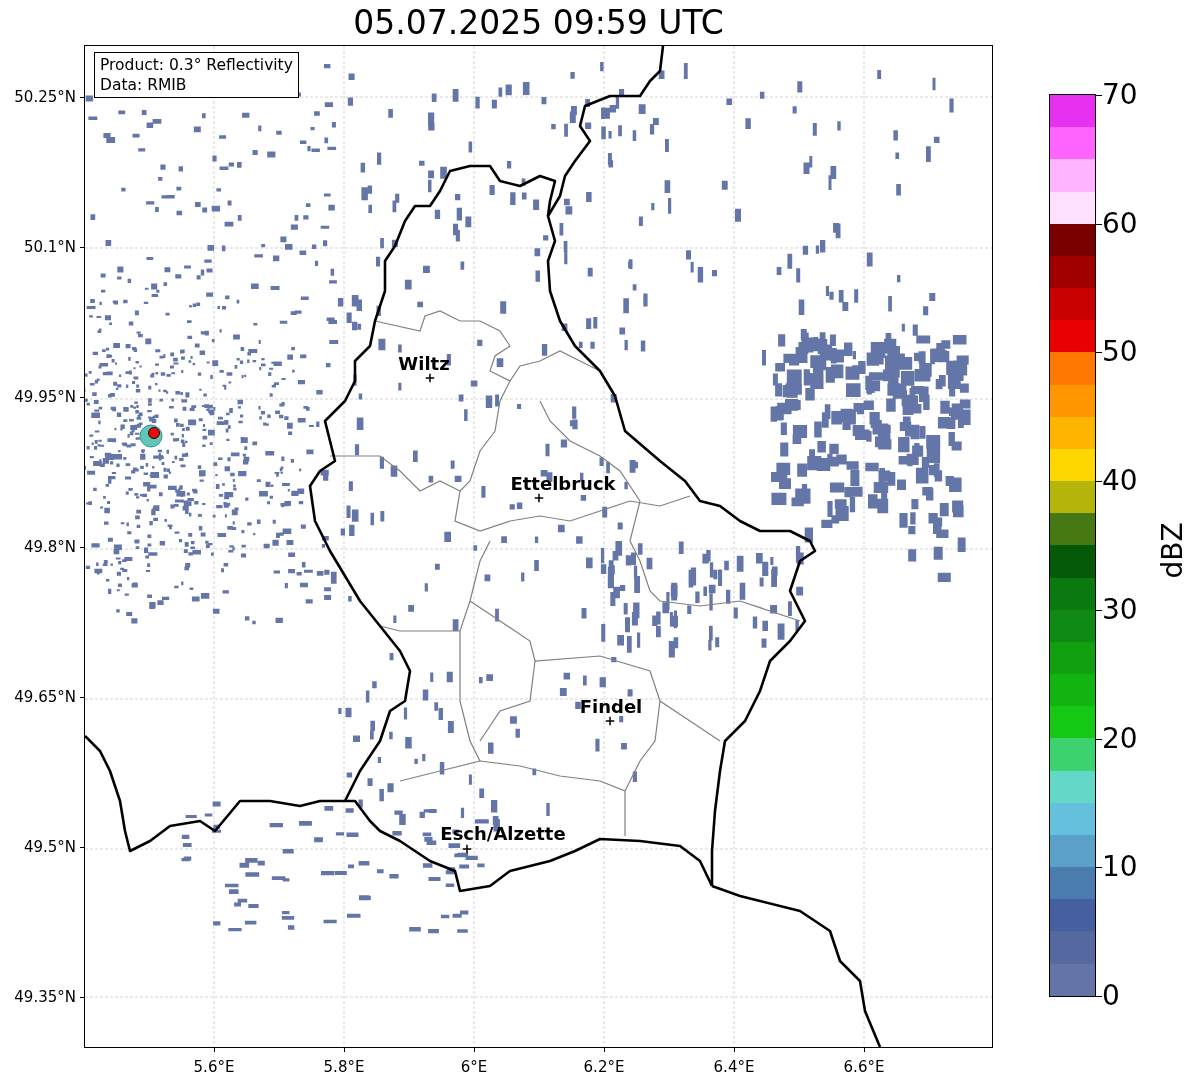 The image size is (1184, 1081). I want to click on longitude-label: 6.2°E, so click(604, 1067).